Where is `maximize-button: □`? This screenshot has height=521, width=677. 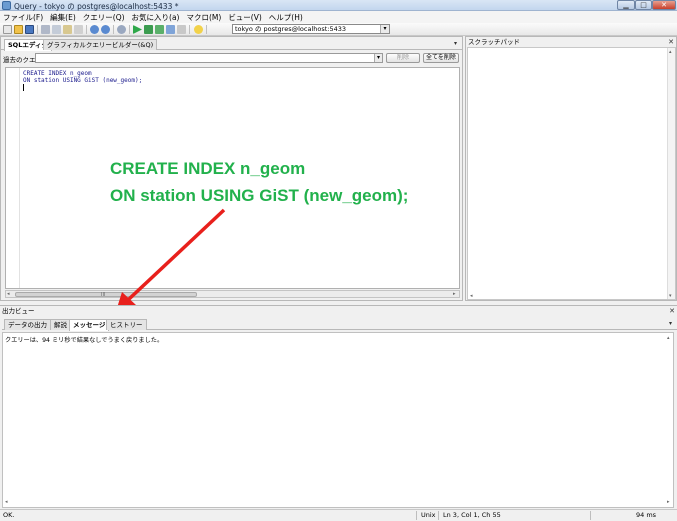
maximize-button: □ is located at coordinates (643, 5).